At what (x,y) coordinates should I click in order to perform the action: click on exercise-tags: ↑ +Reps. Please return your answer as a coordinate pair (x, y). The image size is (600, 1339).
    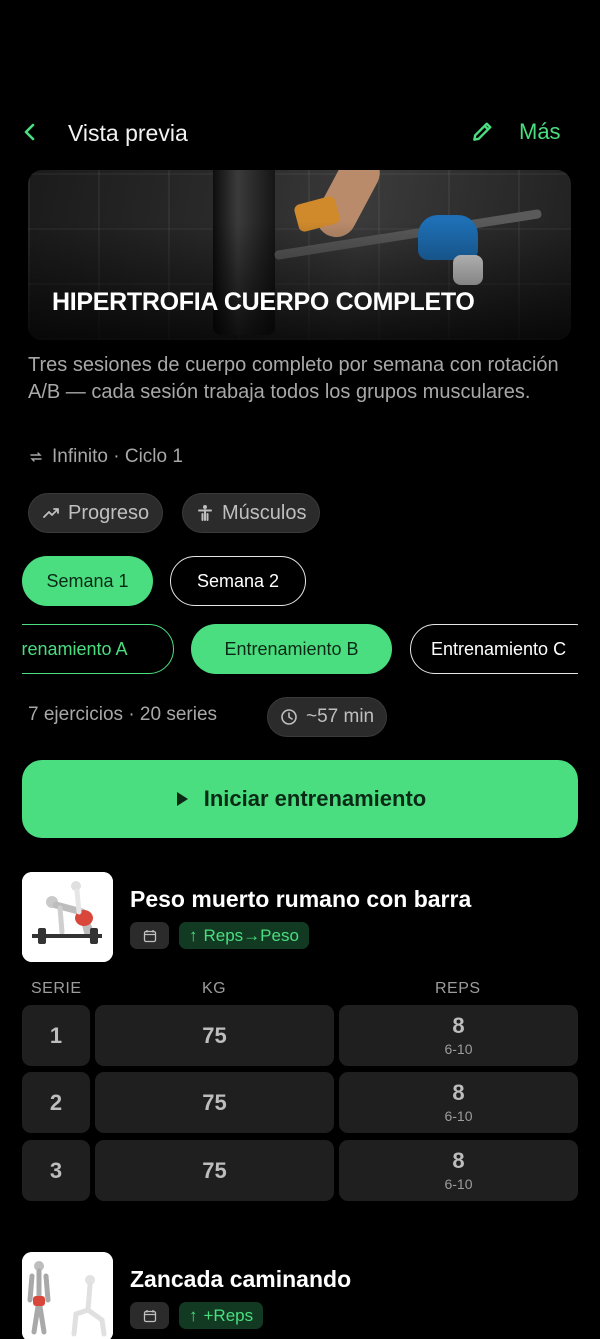
    Looking at the image, I should click on (197, 1315).